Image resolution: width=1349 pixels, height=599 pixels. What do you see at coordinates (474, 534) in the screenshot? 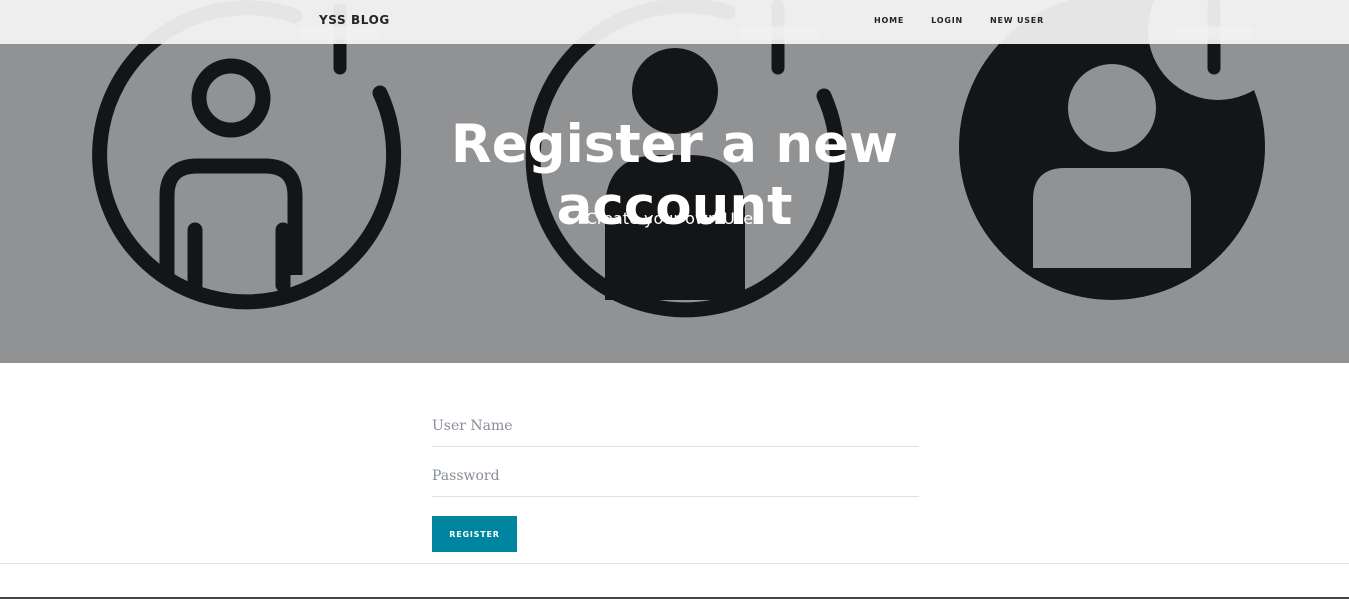
I see `register-button: REGISTER` at bounding box center [474, 534].